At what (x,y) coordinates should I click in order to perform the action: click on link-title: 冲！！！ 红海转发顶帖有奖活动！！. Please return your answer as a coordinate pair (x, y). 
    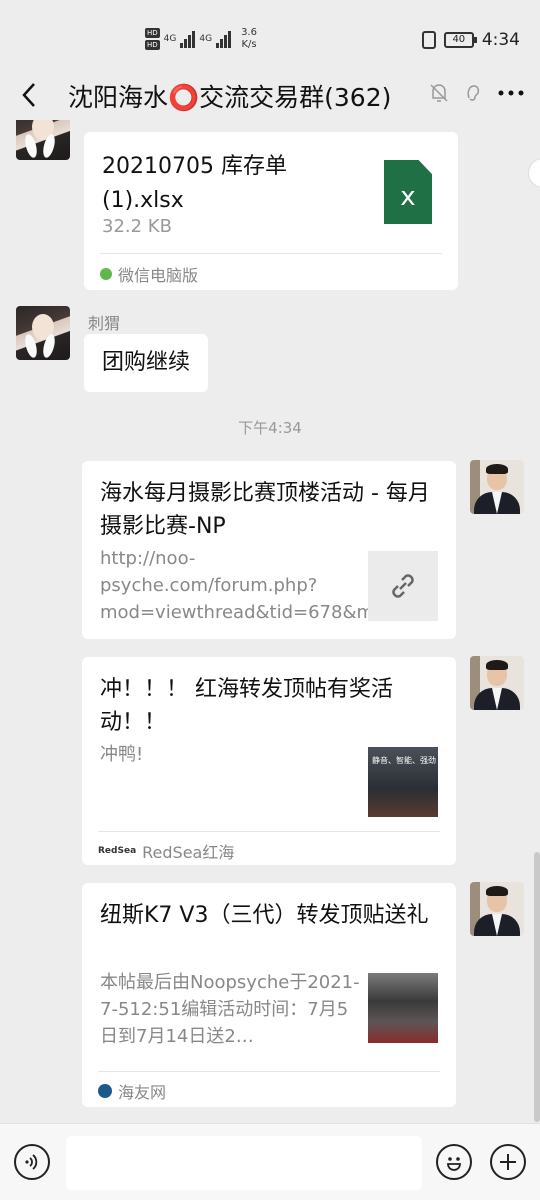
    Looking at the image, I should click on (246, 706).